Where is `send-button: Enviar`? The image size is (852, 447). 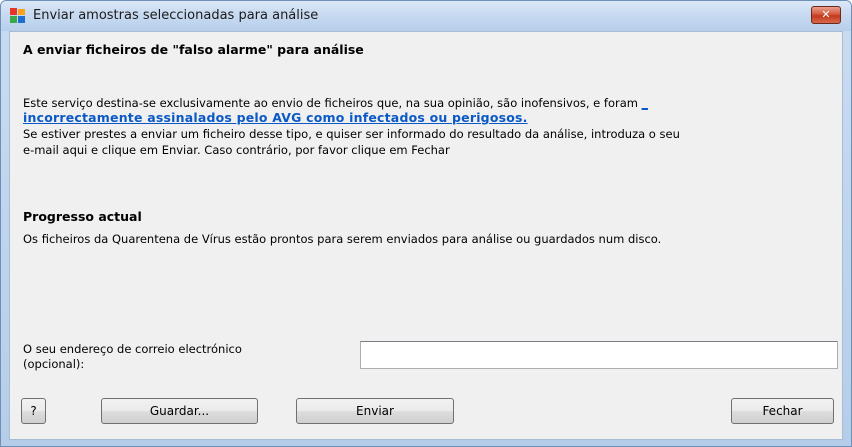
send-button: Enviar is located at coordinates (375, 411).